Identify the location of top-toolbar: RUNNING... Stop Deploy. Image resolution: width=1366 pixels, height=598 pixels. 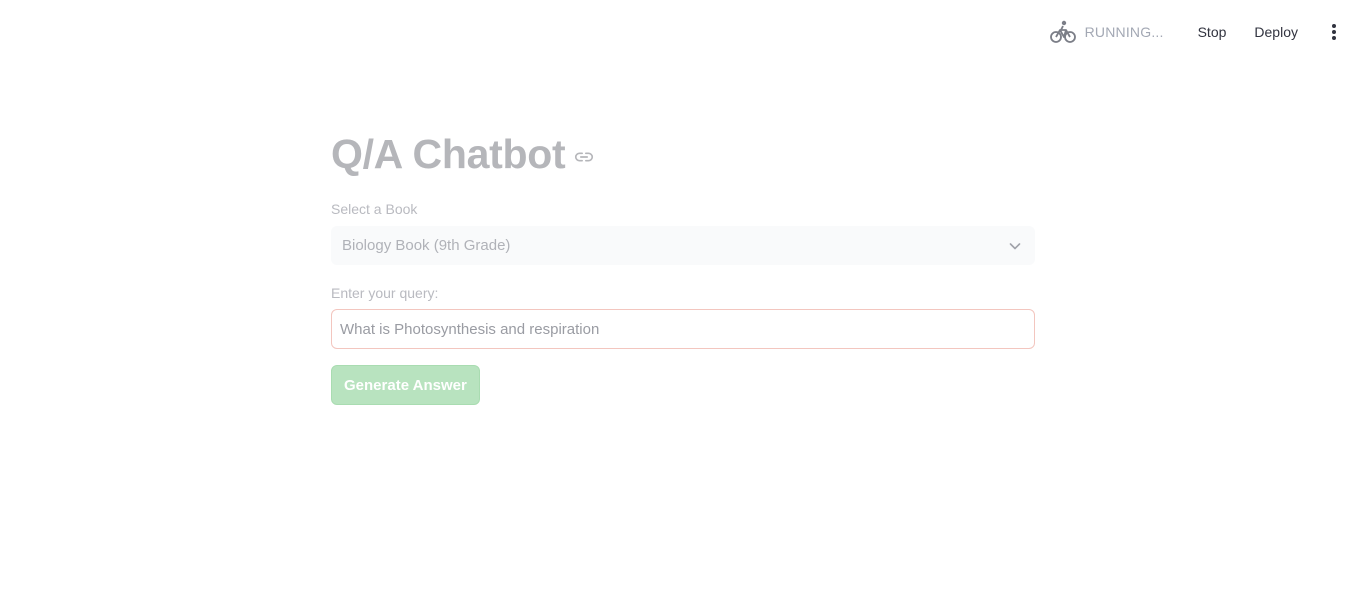
(1207, 32).